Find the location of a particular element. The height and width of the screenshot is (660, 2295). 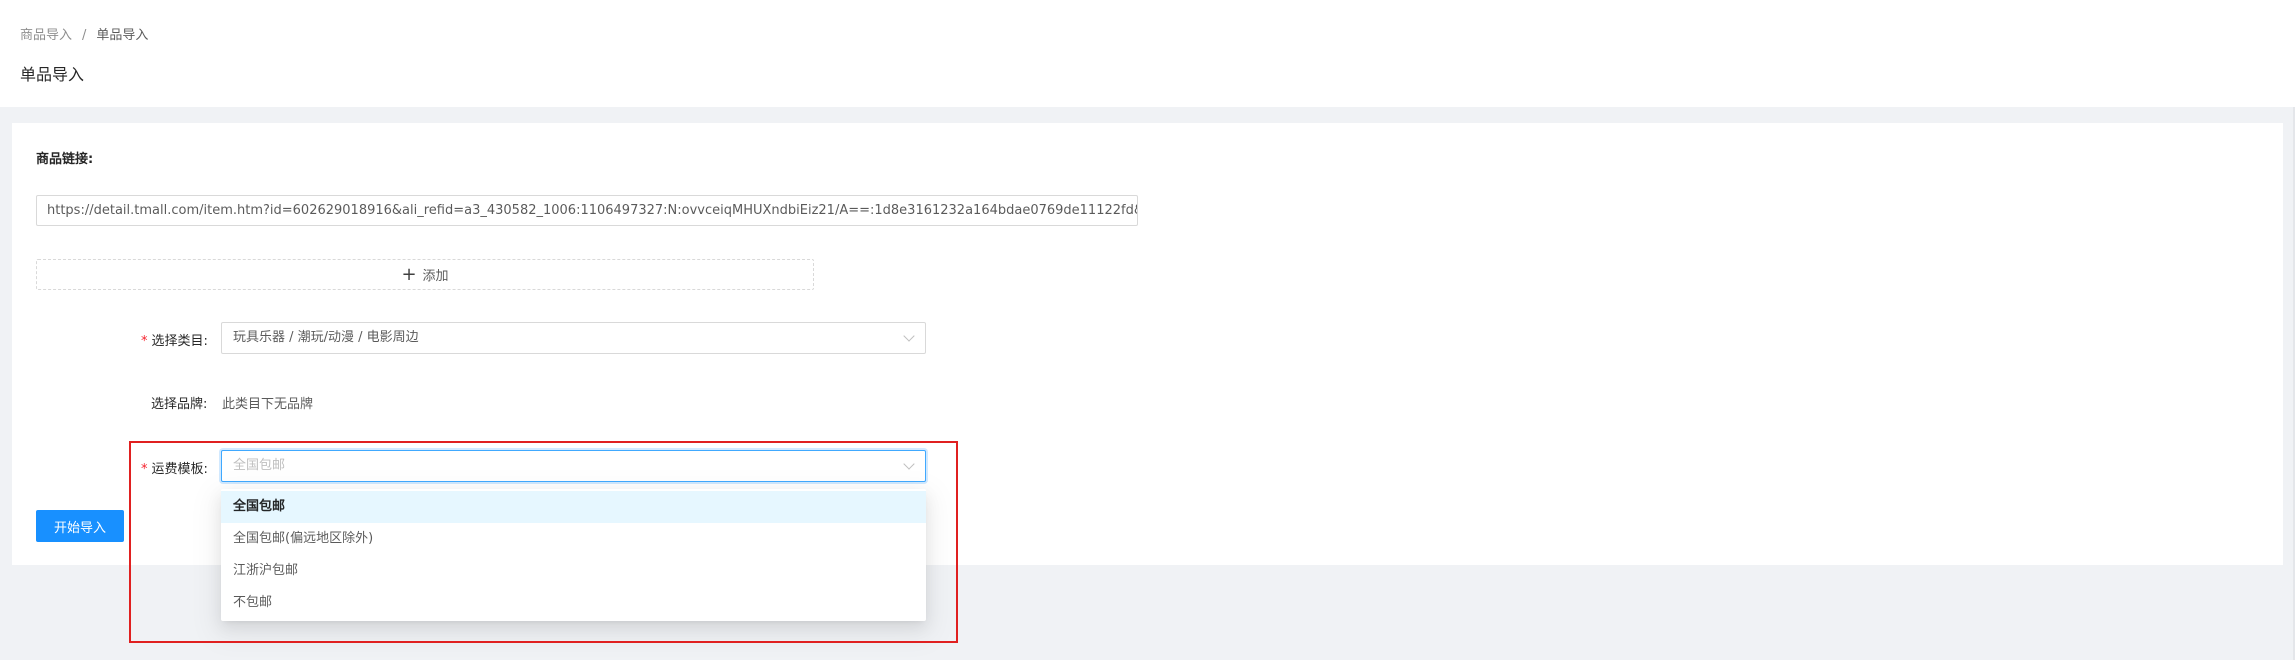

shipping-label: * 运费模板: is located at coordinates (174, 467).